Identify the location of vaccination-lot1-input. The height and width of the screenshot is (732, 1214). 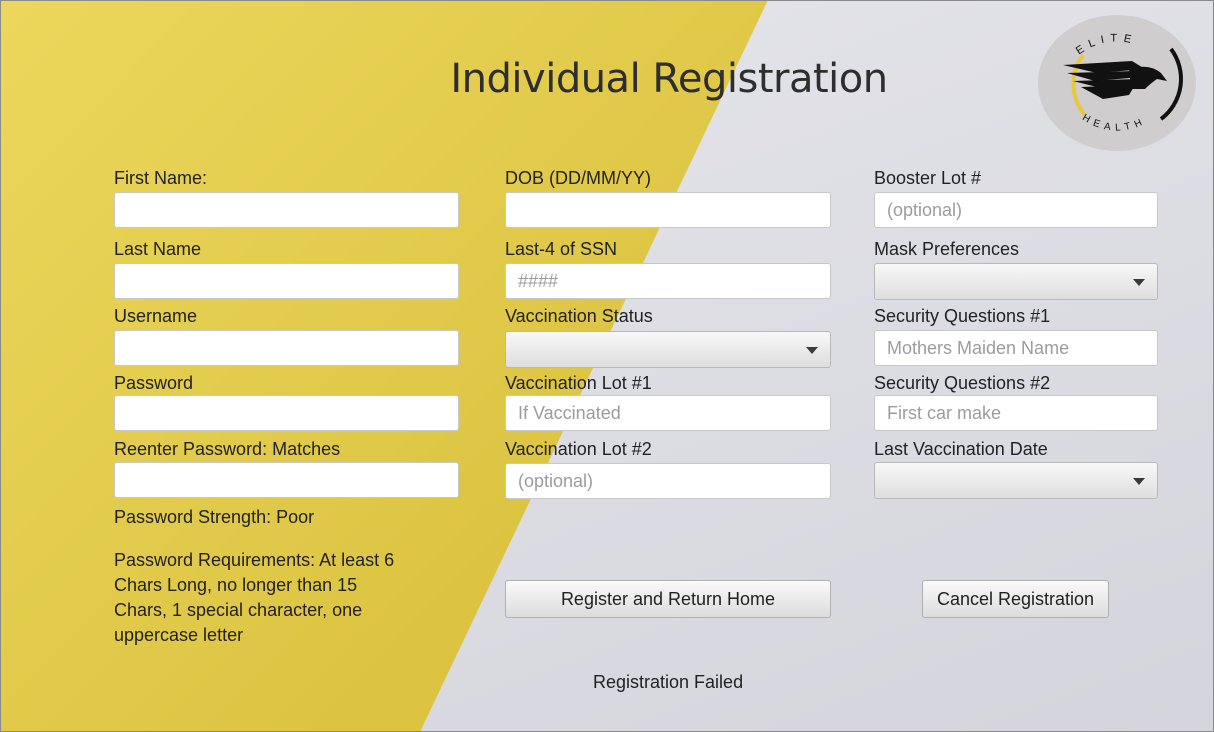
(668, 413).